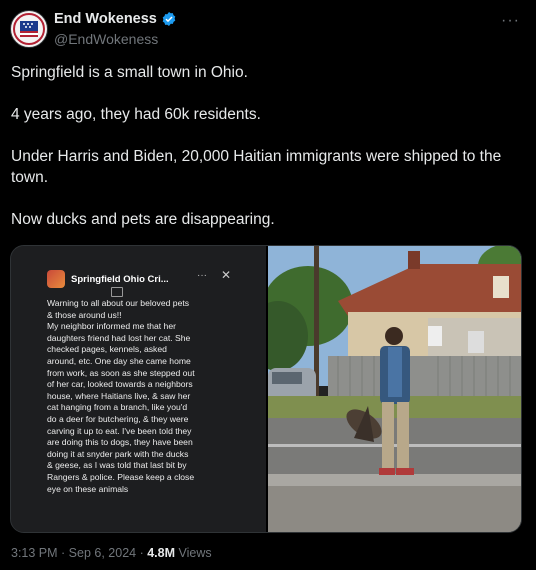 The height and width of the screenshot is (570, 536). I want to click on fb-line: checked pages, kennels, asked, so click(107, 349).